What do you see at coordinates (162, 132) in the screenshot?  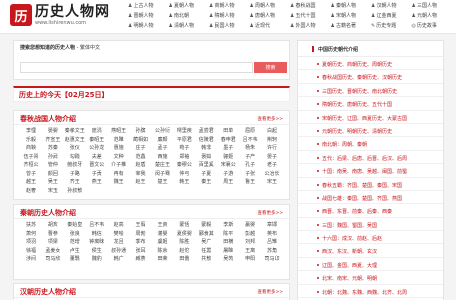 I see `person-link: 公孙衍` at bounding box center [162, 132].